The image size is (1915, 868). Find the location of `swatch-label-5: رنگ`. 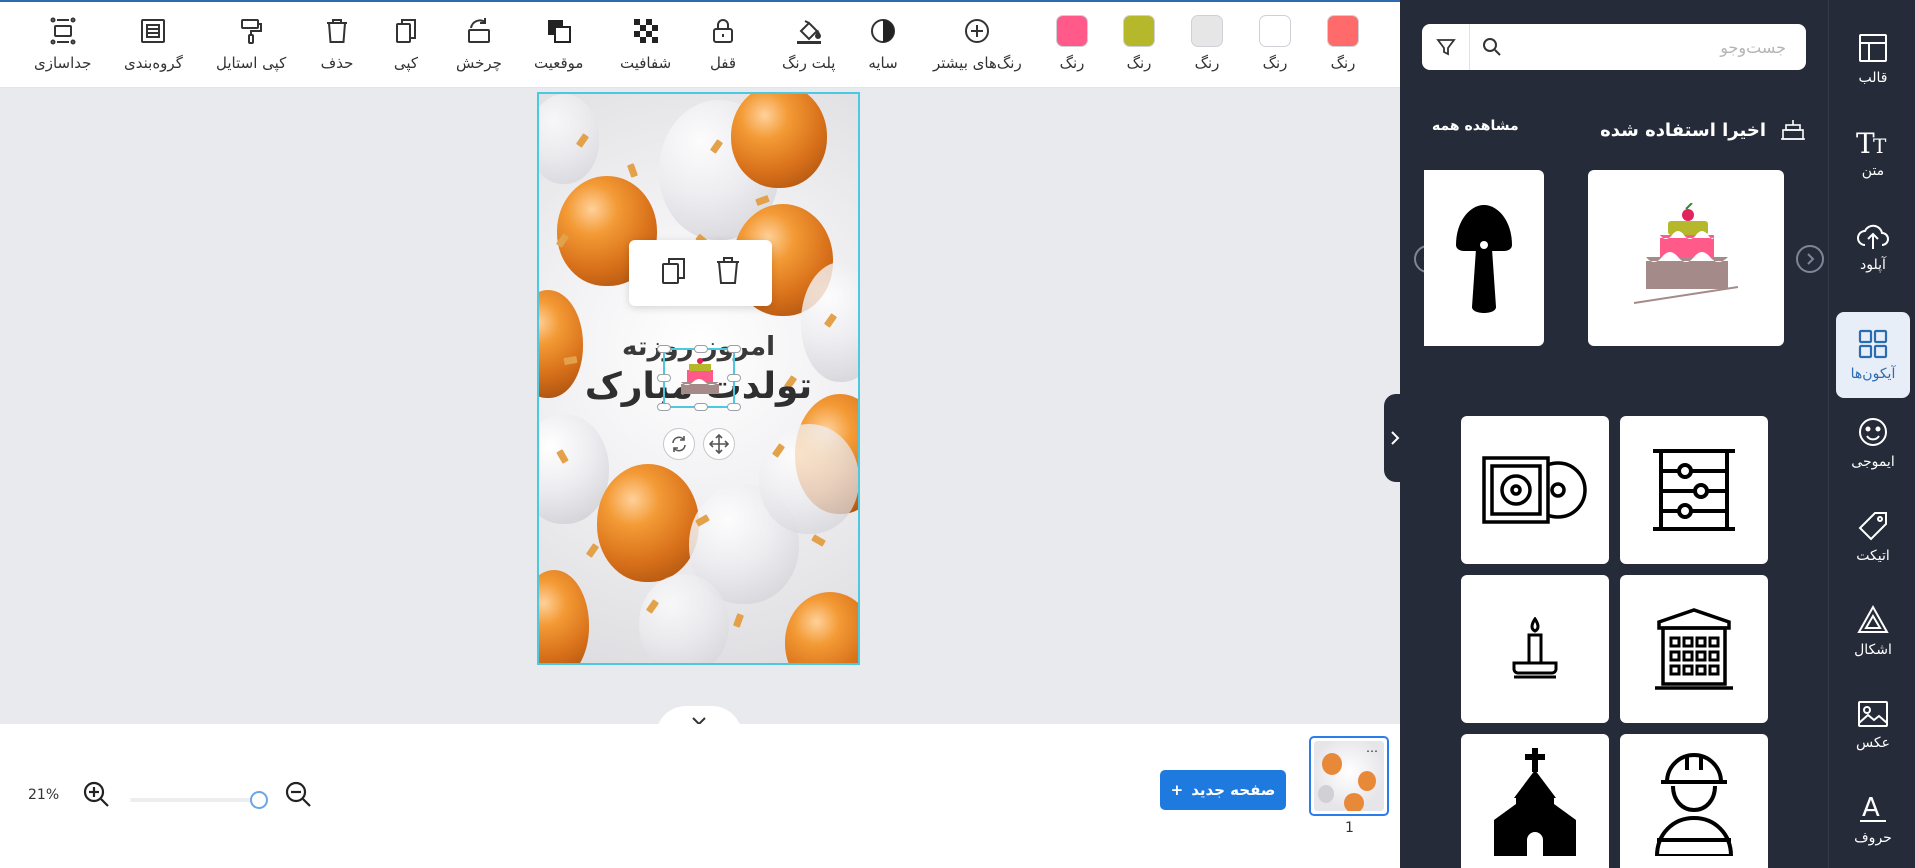

swatch-label-5: رنگ is located at coordinates (1343, 63).